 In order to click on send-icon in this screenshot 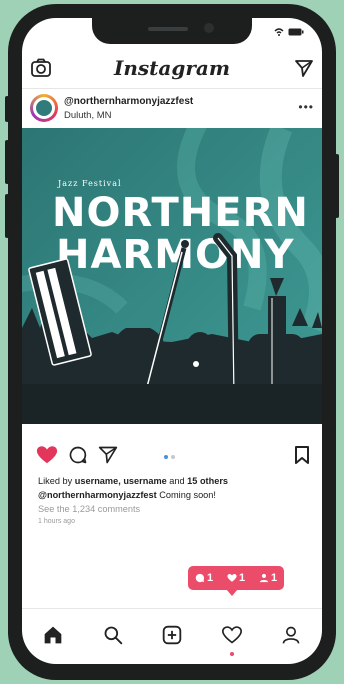, I will do `click(304, 68)`.